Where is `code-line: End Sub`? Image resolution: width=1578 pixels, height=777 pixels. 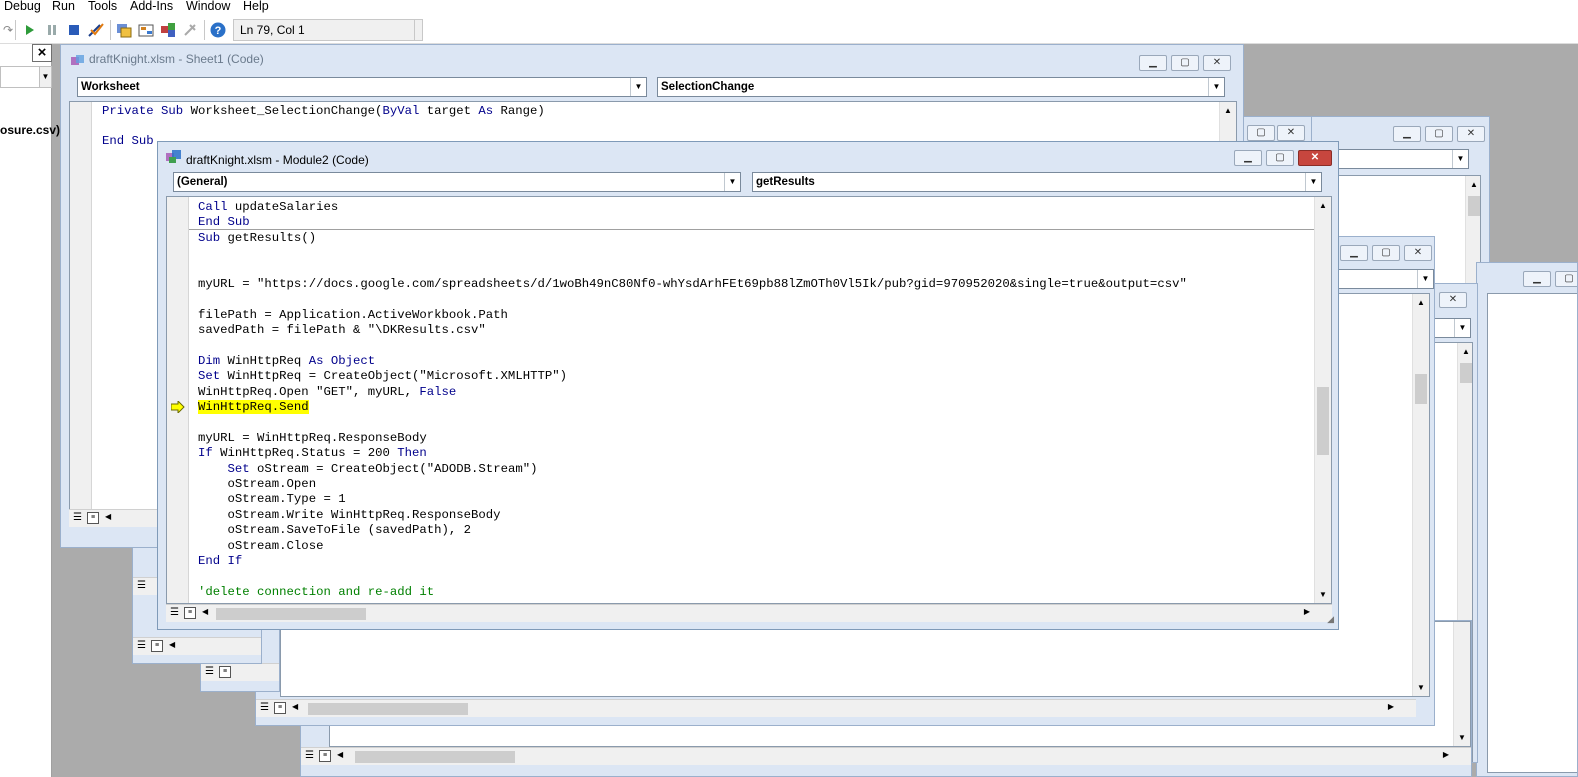 code-line: End Sub is located at coordinates (692, 222).